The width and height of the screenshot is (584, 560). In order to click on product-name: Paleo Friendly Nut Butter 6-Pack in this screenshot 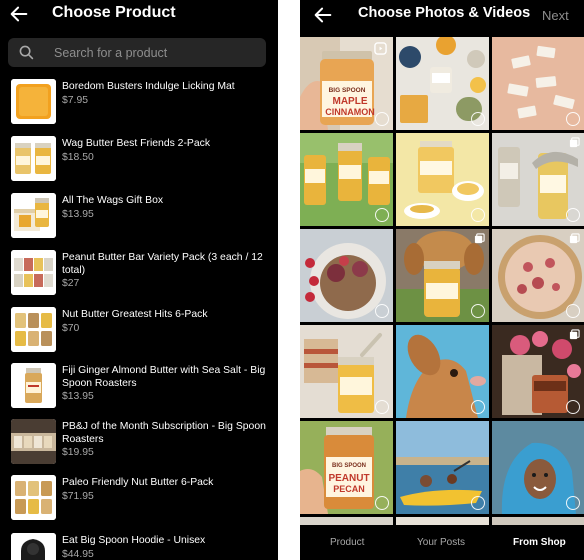, I will do `click(138, 482)`.